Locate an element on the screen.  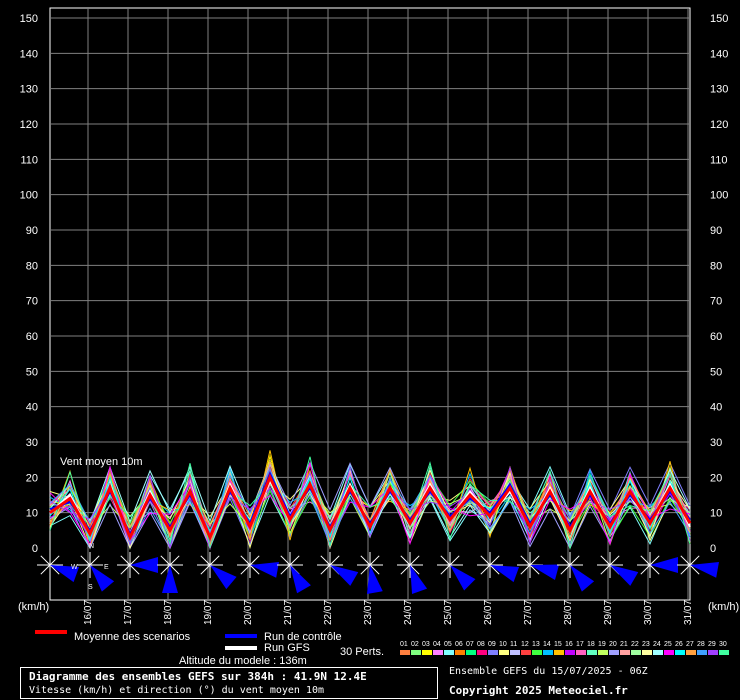
wind-direction-row: N W E S is located at coordinates (378, 569).